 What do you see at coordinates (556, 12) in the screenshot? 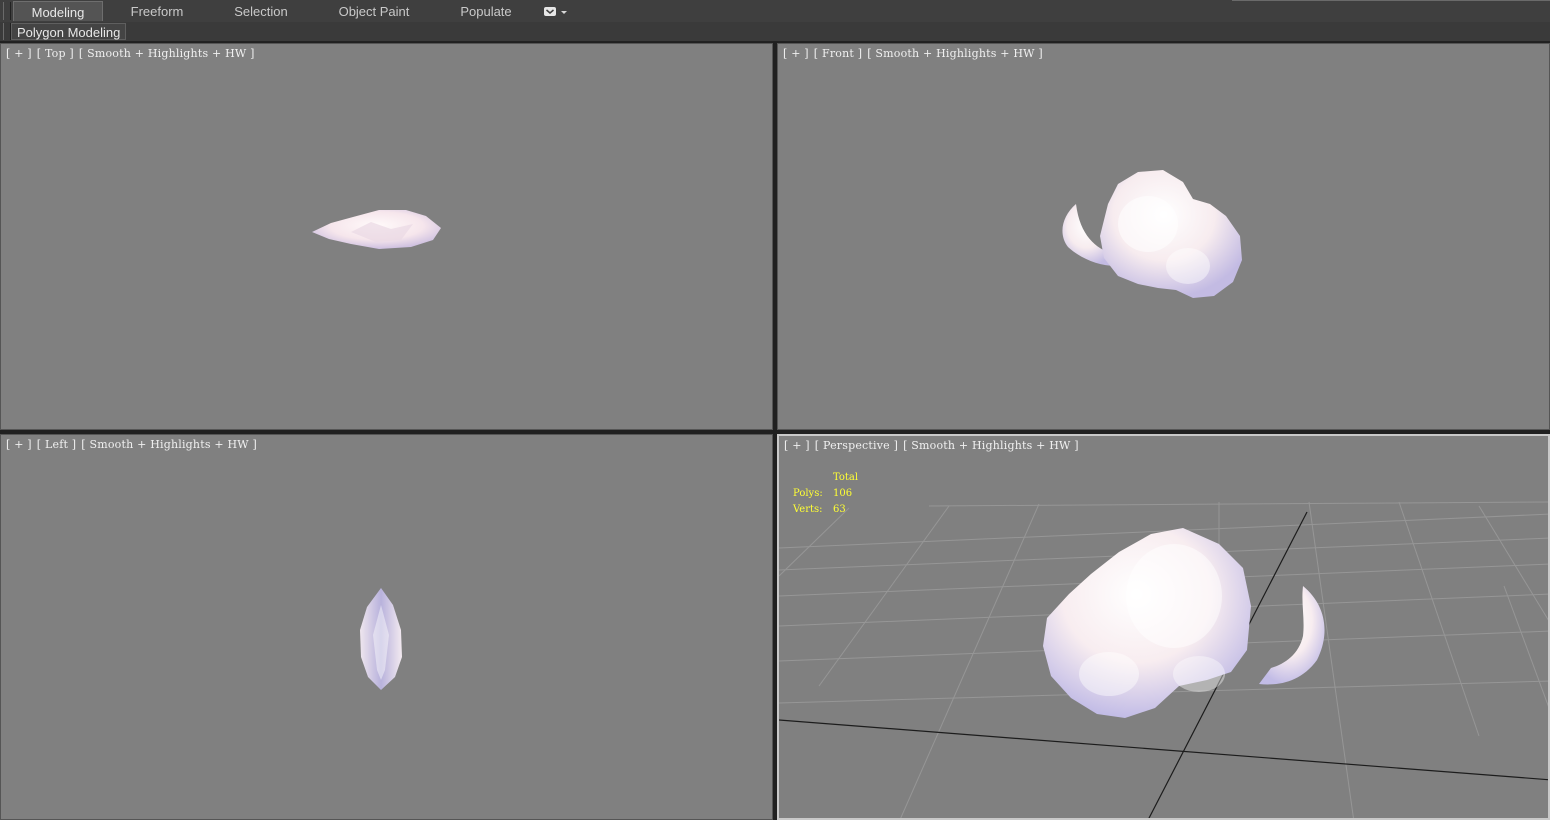
I see `ribbon-options-icon` at bounding box center [556, 12].